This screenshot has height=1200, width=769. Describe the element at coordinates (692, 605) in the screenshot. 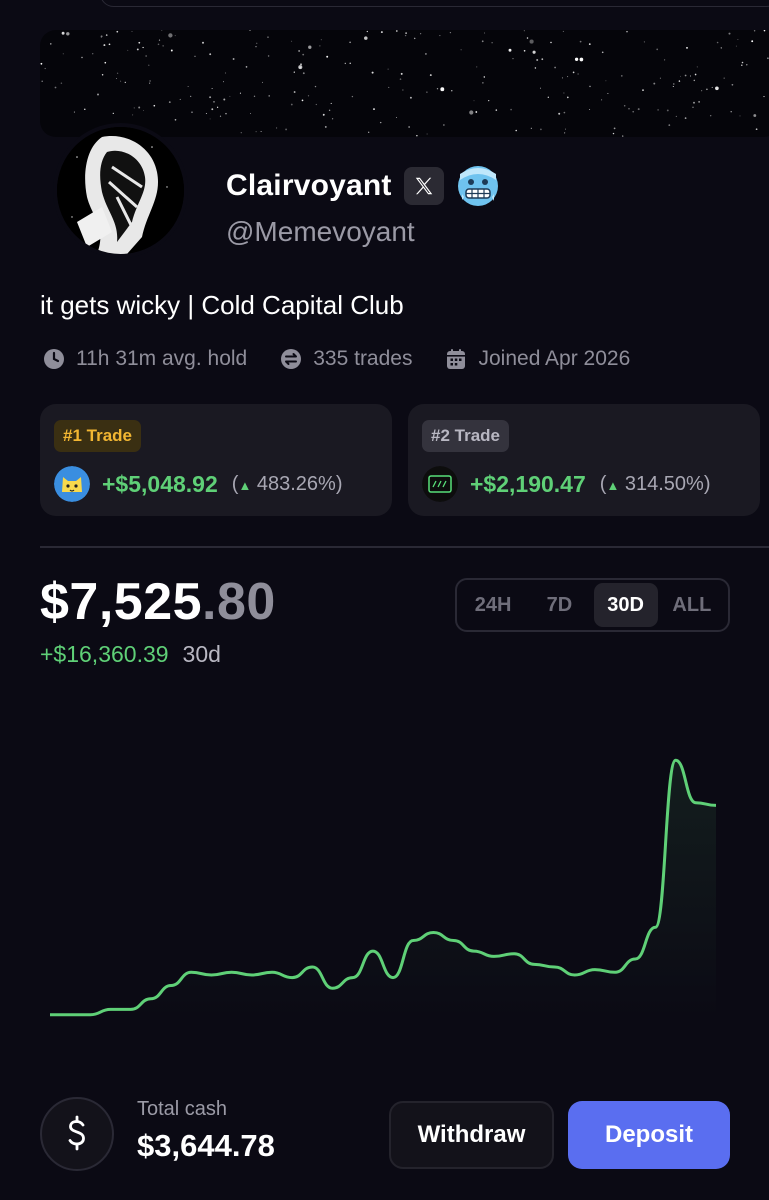

I see `range-tab-all: ALL` at that location.